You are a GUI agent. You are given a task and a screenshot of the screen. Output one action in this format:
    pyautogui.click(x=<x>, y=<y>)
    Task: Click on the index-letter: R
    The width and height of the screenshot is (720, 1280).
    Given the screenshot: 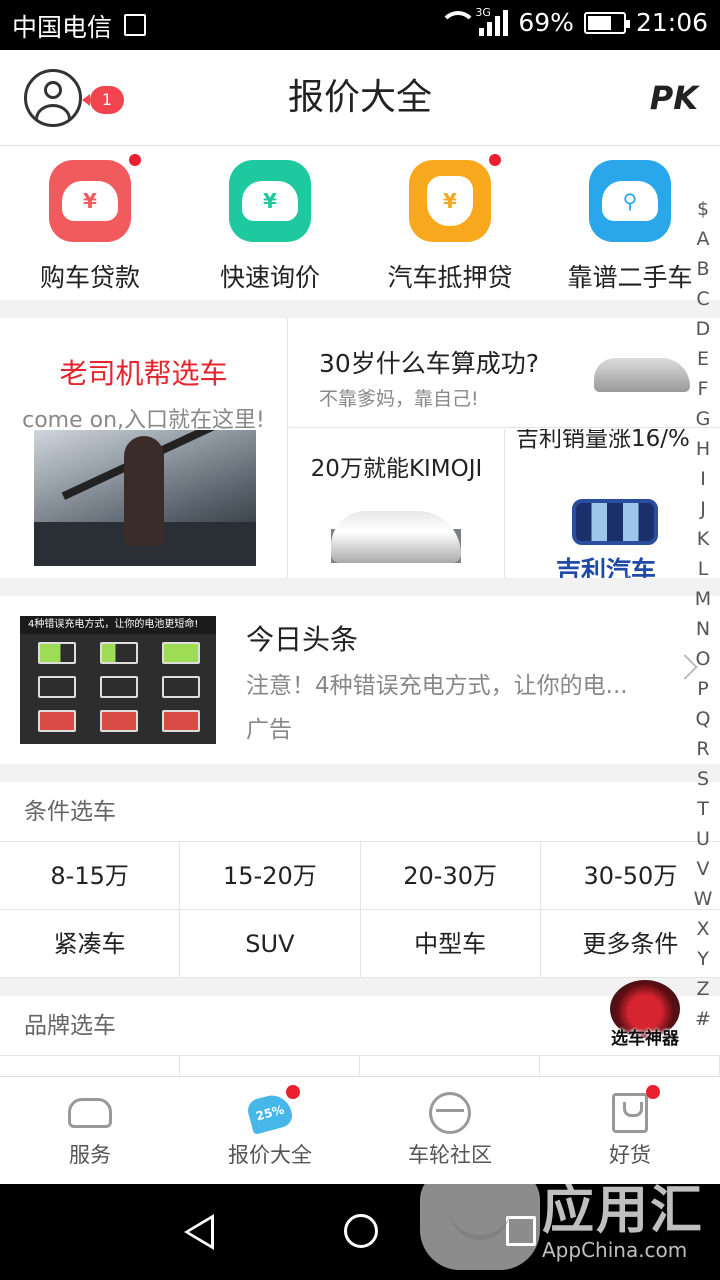 What is the action you would take?
    pyautogui.click(x=703, y=749)
    